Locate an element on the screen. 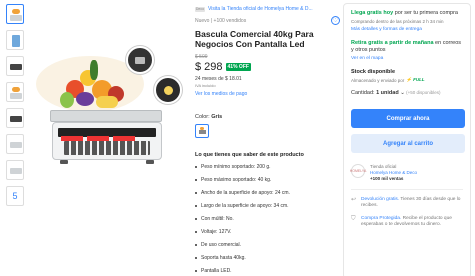 This screenshot has width=475, height=276. price-row: $ 298 41% OFF is located at coordinates (267, 67).